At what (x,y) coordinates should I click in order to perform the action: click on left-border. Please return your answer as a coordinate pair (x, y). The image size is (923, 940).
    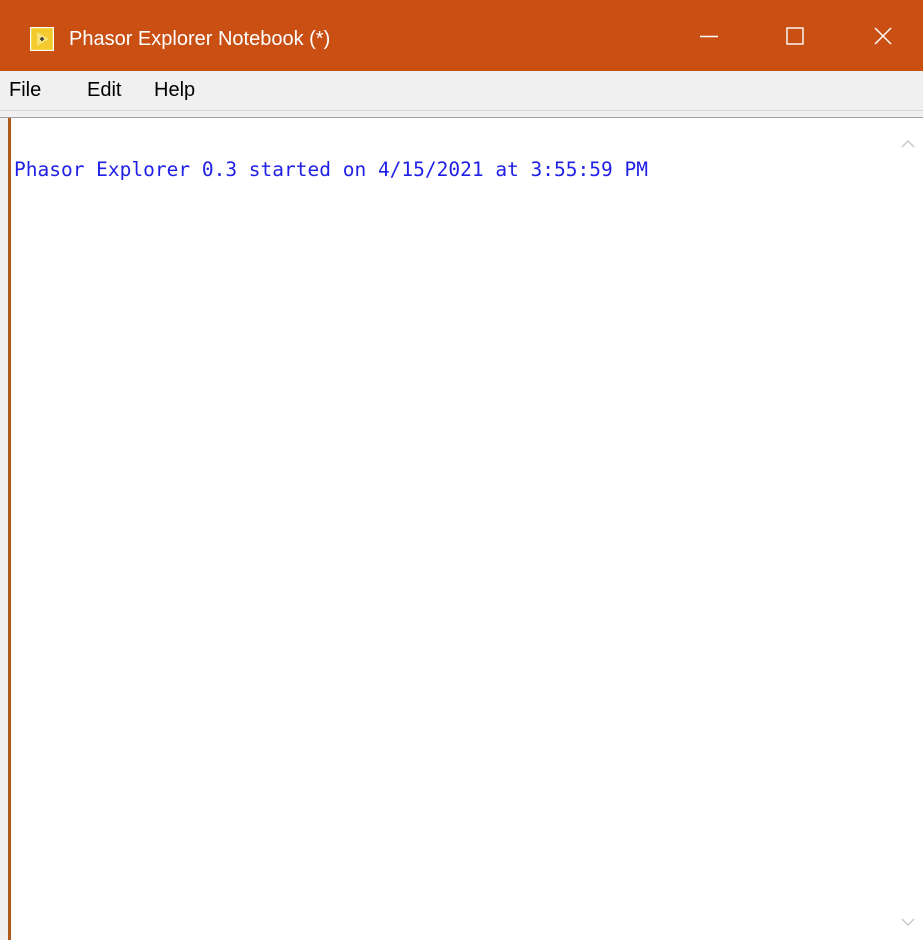
    Looking at the image, I should click on (9, 529).